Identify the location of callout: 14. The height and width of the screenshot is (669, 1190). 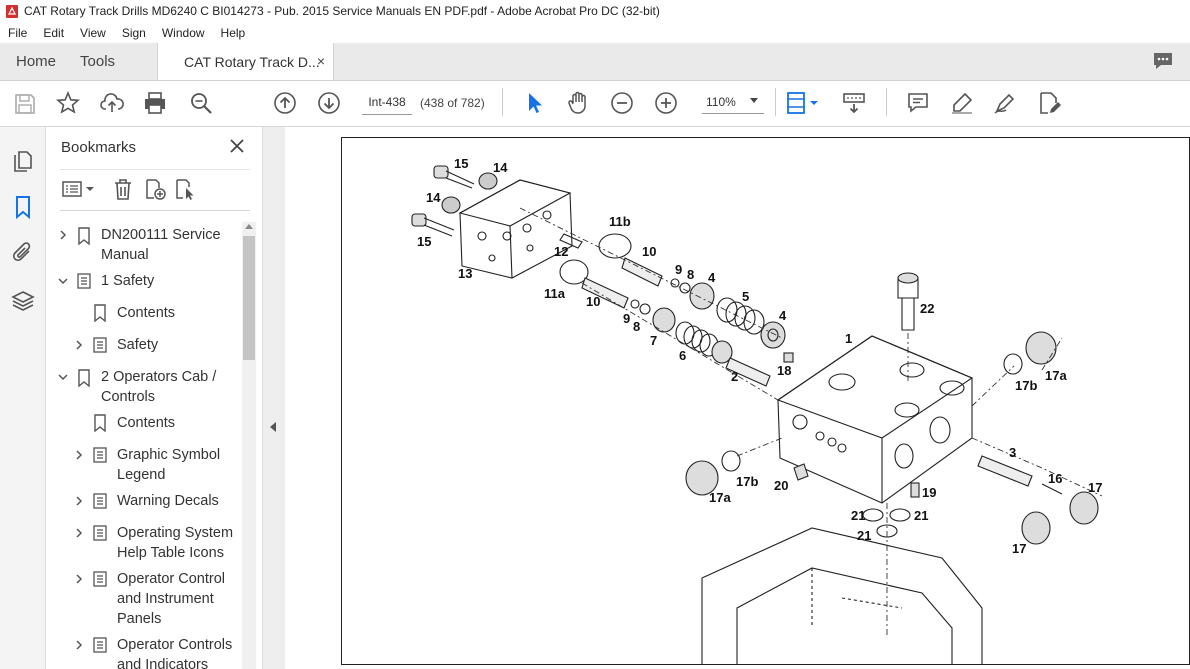
(433, 197).